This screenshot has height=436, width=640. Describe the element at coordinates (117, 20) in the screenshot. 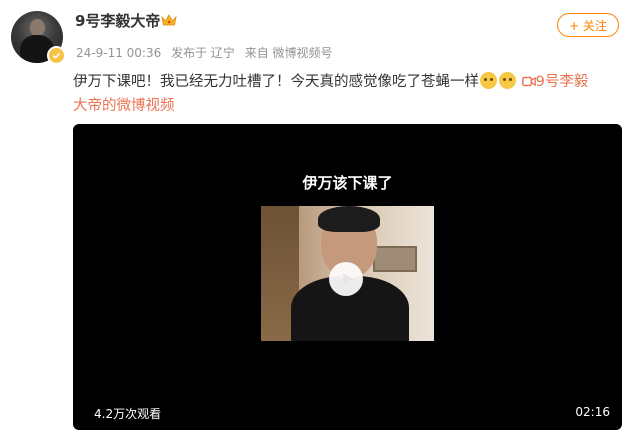

I see `username: 9号李毅大帝` at that location.